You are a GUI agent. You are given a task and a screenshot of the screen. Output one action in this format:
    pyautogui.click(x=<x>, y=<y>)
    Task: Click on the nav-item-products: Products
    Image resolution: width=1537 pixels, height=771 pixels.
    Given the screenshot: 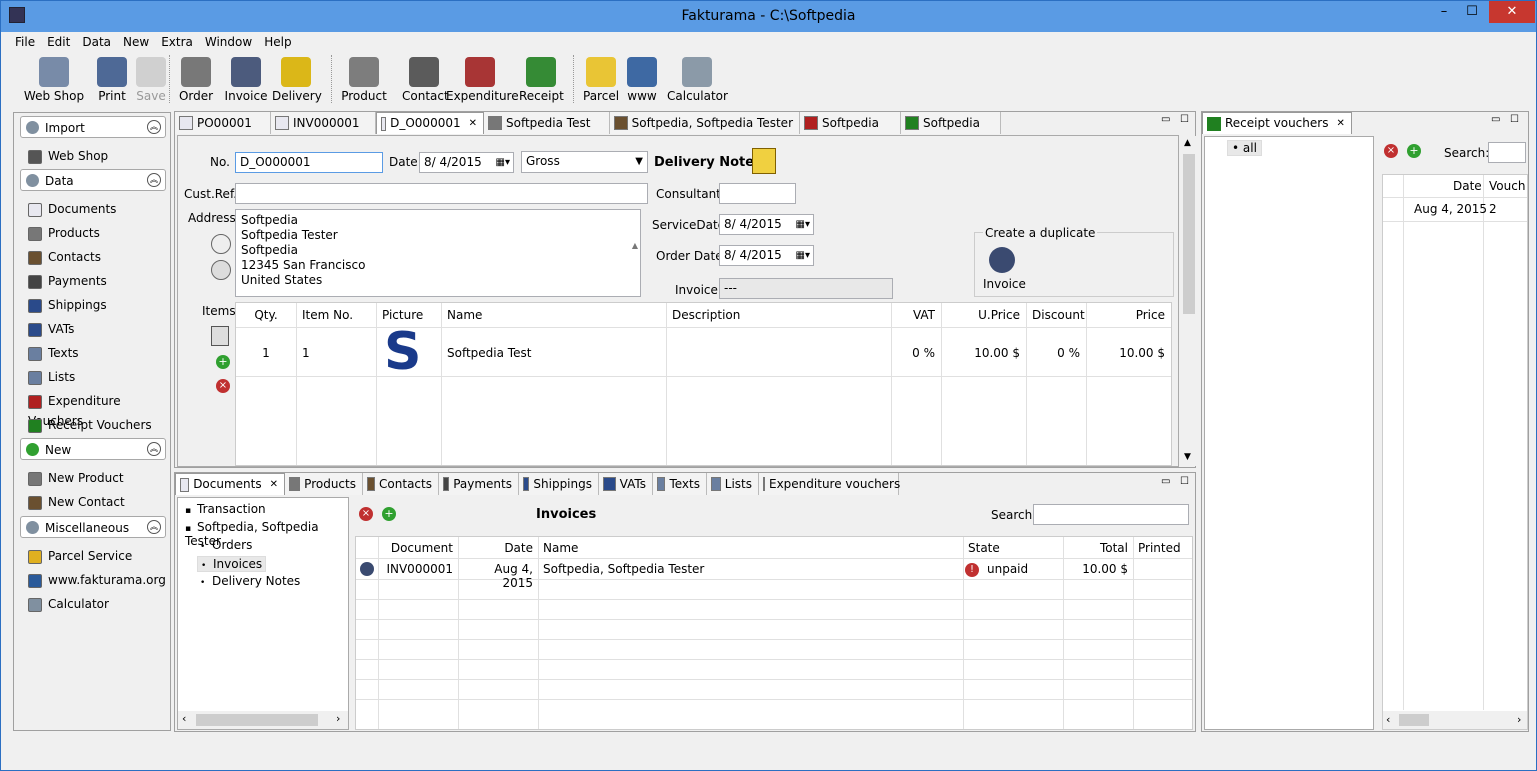 What is the action you would take?
    pyautogui.click(x=64, y=233)
    